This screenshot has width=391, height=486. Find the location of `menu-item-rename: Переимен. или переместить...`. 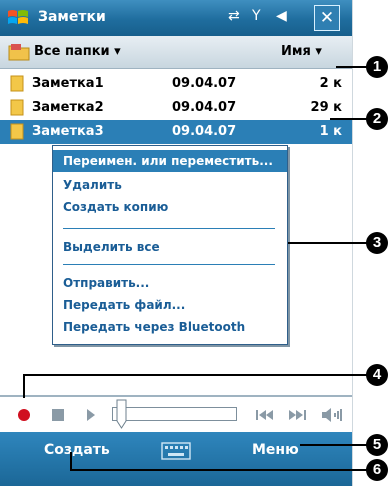

menu-item-rename: Переимен. или переместить... is located at coordinates (170, 161).